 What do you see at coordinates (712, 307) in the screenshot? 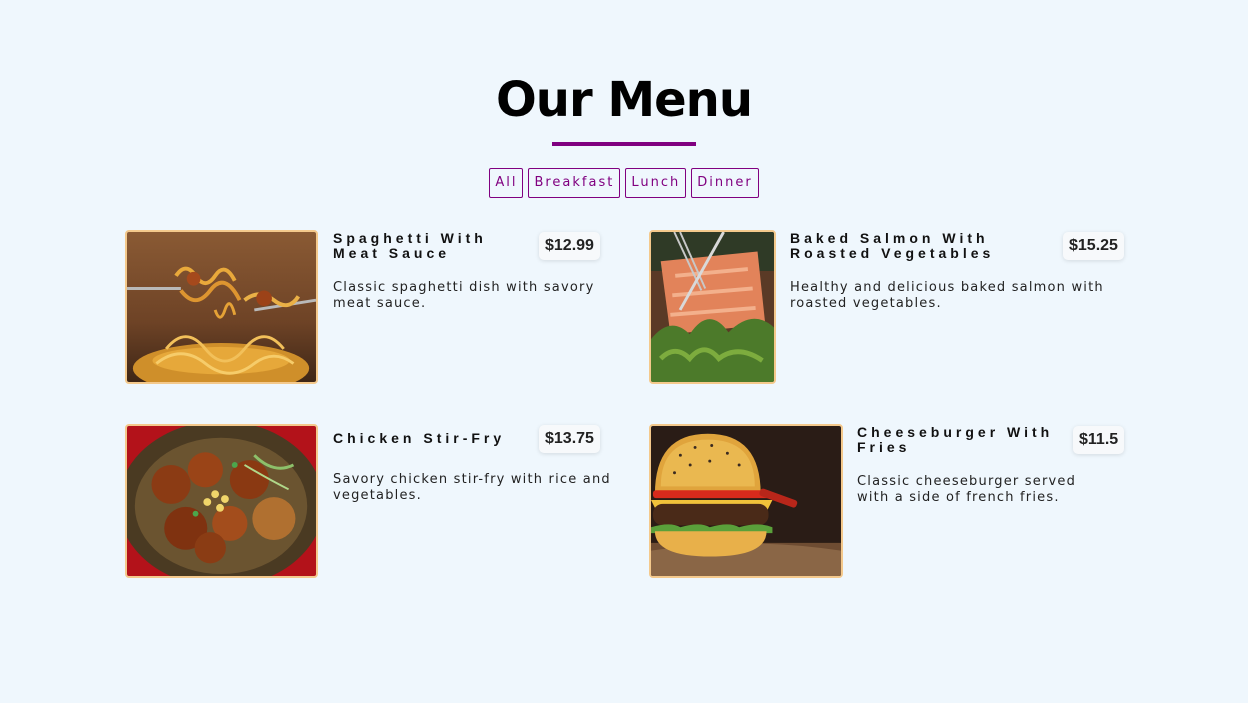
I see `salmon-photo` at bounding box center [712, 307].